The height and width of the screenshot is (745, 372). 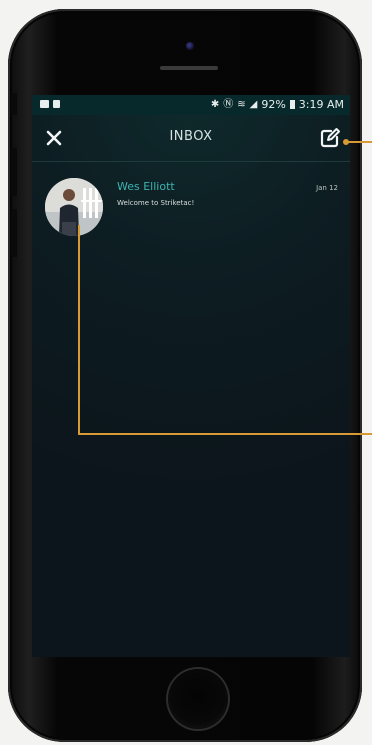 I want to click on avatar-callout-horizontal, so click(x=225, y=434).